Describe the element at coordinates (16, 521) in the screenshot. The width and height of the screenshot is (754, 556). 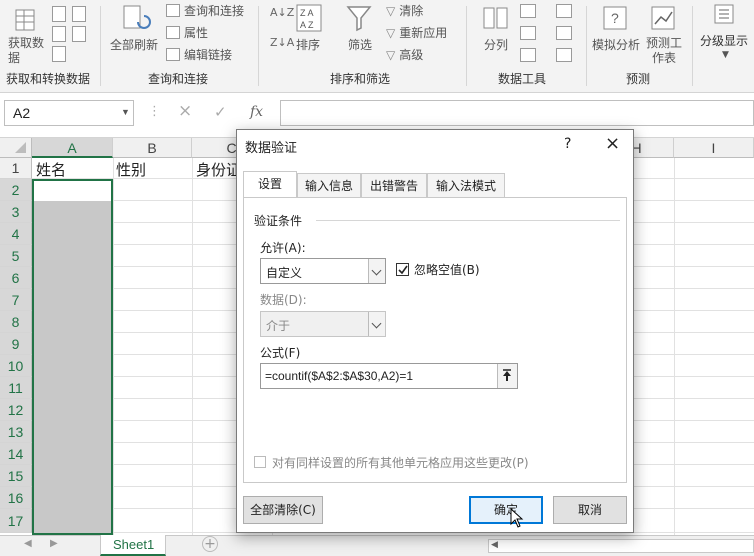
I see `row-header: 17` at that location.